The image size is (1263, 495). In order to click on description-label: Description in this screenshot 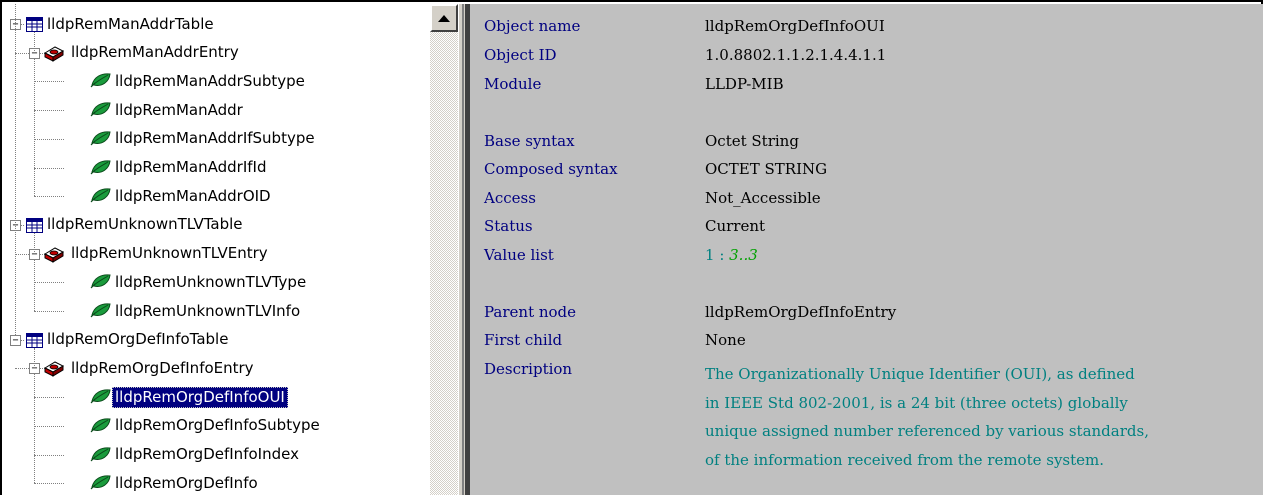, I will do `click(528, 369)`.